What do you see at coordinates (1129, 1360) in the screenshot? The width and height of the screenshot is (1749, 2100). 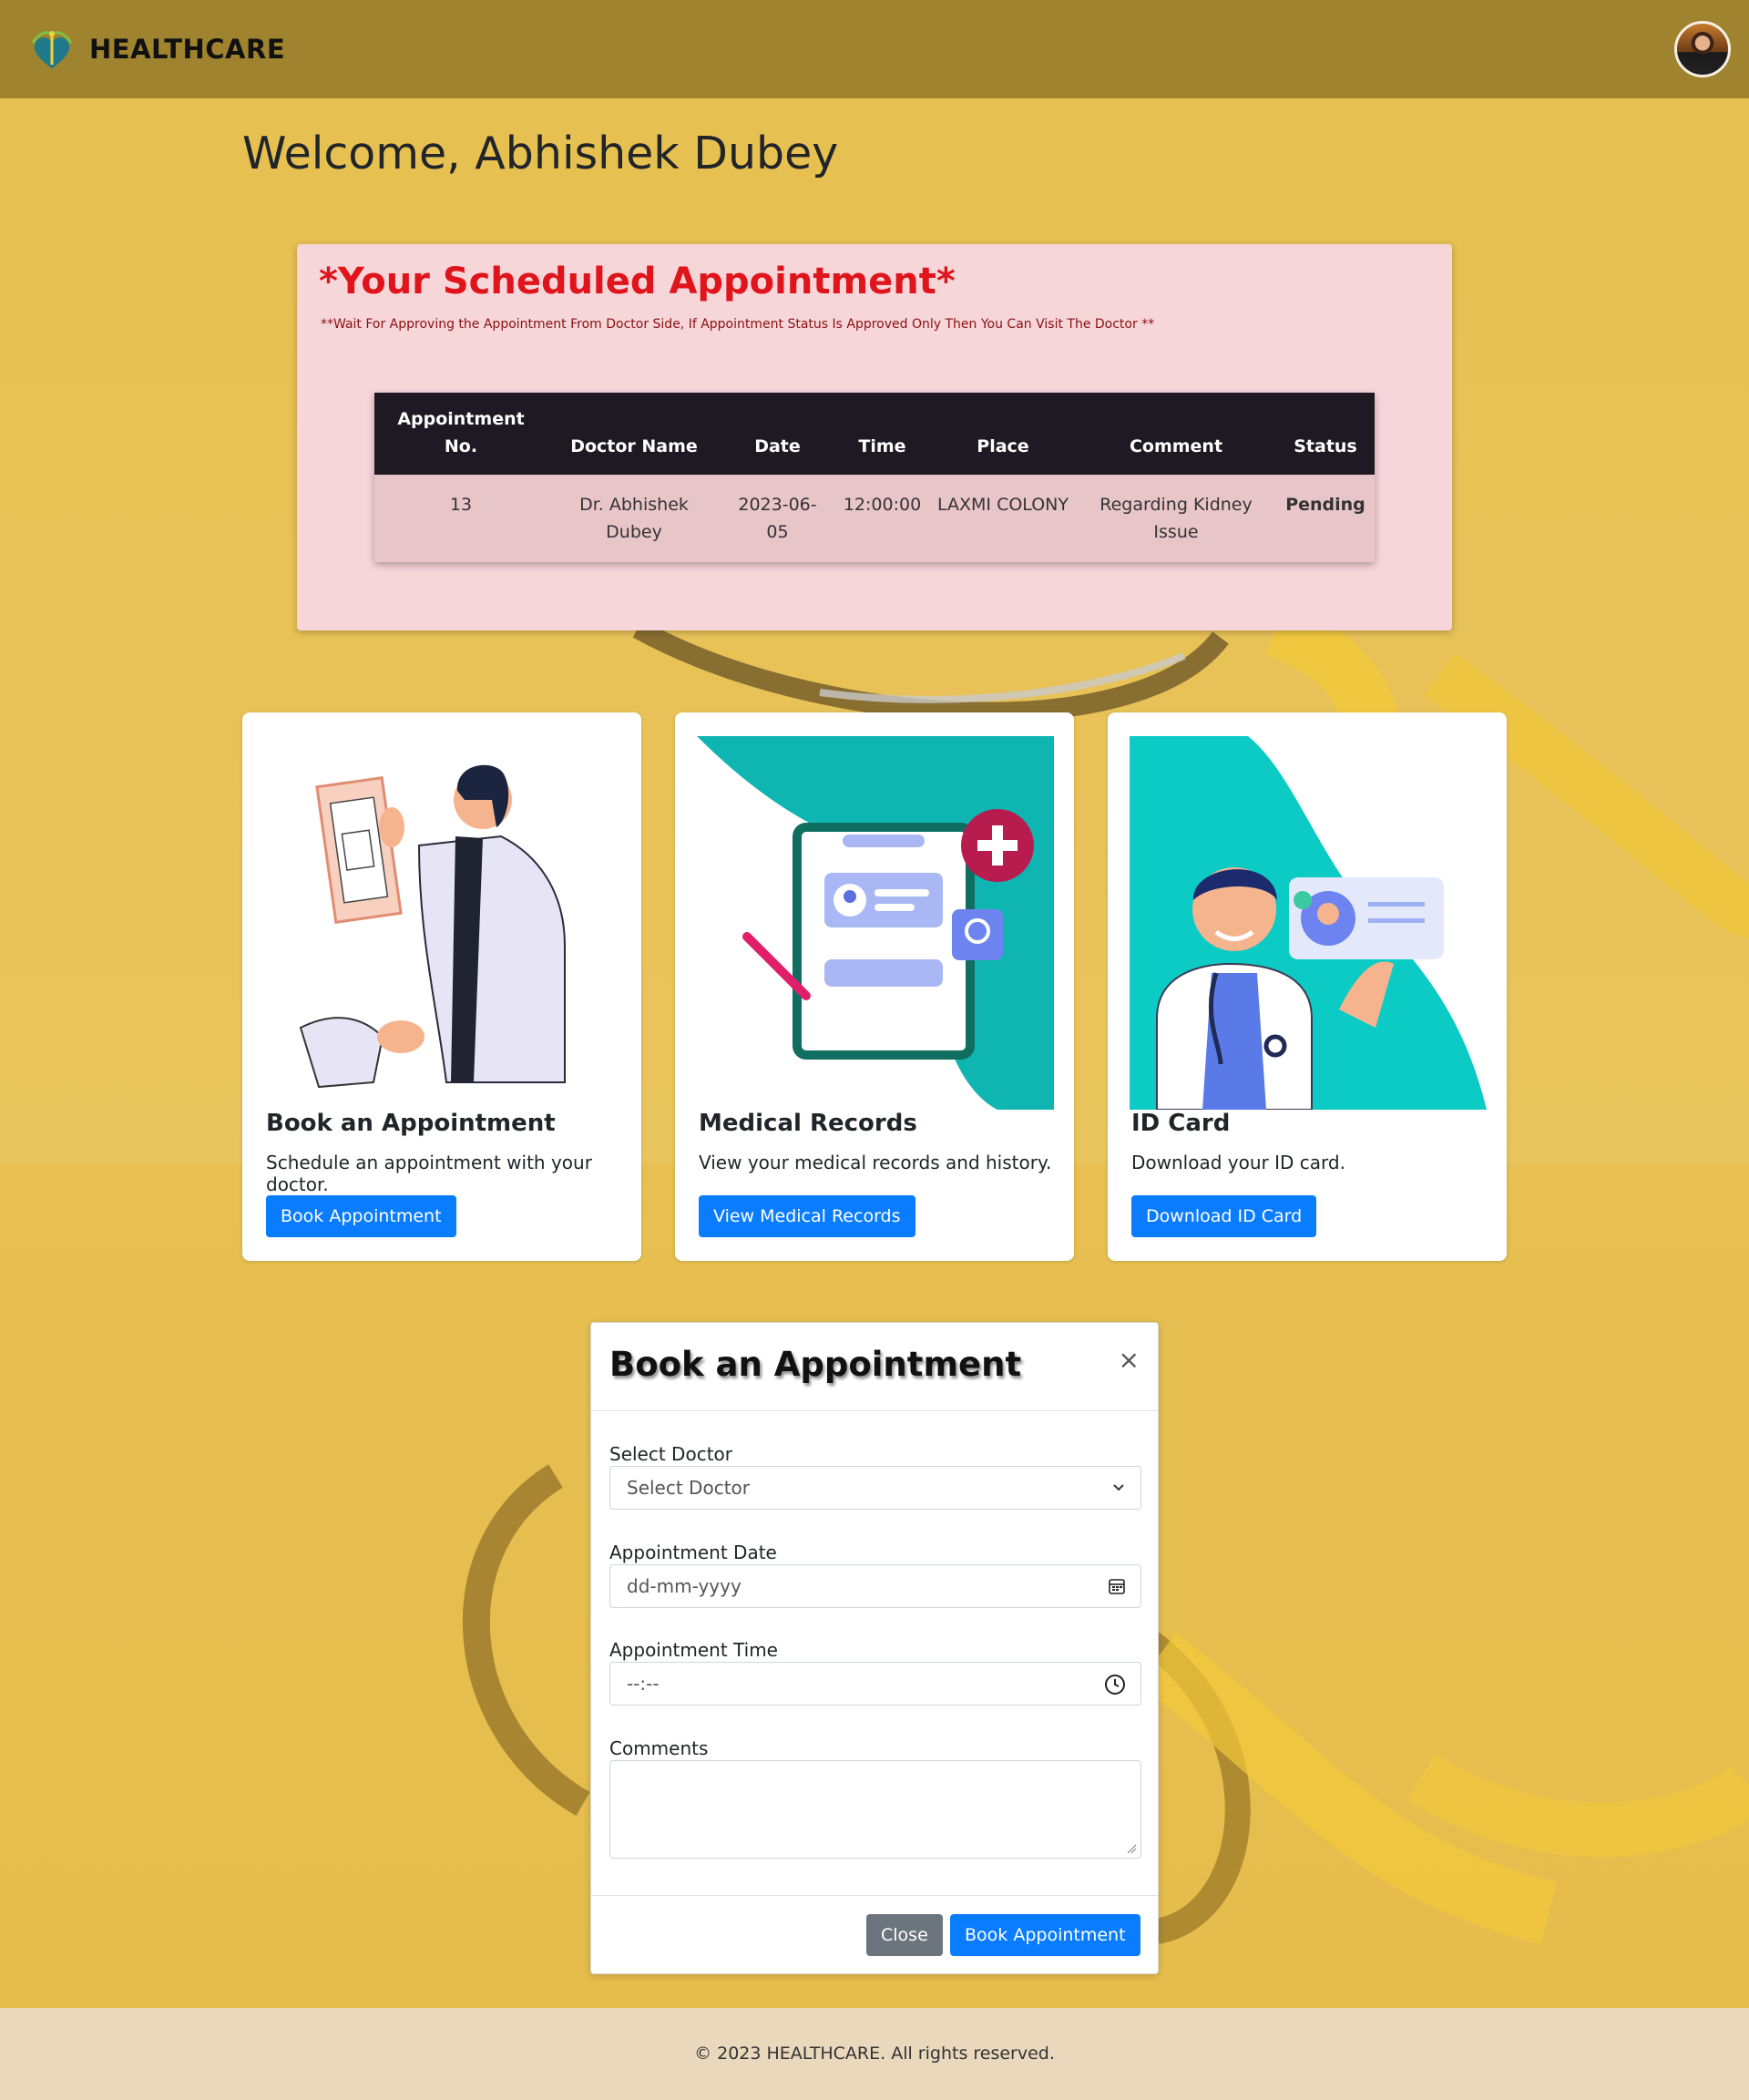 I see `close-icon: ×` at bounding box center [1129, 1360].